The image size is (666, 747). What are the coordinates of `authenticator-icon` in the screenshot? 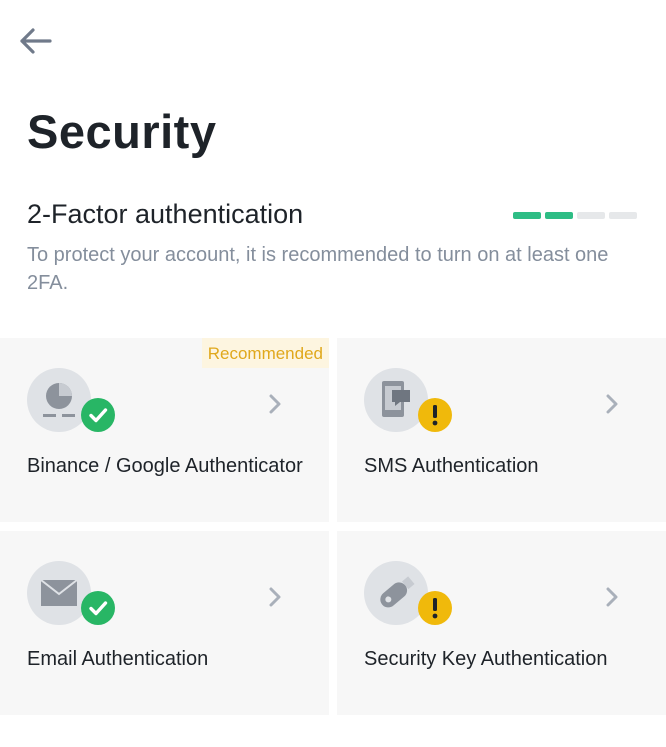 It's located at (71, 400).